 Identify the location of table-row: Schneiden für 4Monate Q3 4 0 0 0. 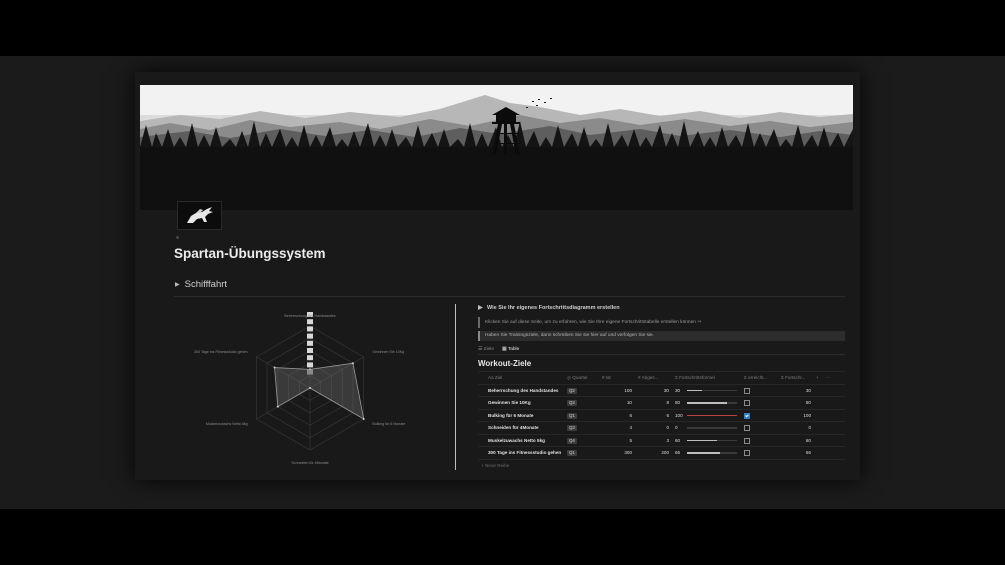
(661, 428).